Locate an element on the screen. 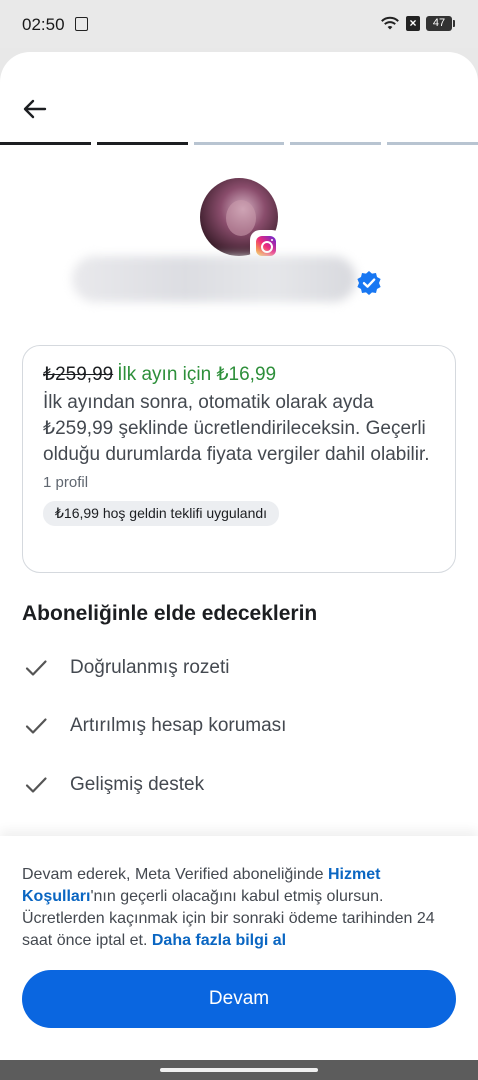 This screenshot has height=1080, width=478. terms-part1: Devam ederek, Meta Verified aboneliğinde is located at coordinates (175, 874).